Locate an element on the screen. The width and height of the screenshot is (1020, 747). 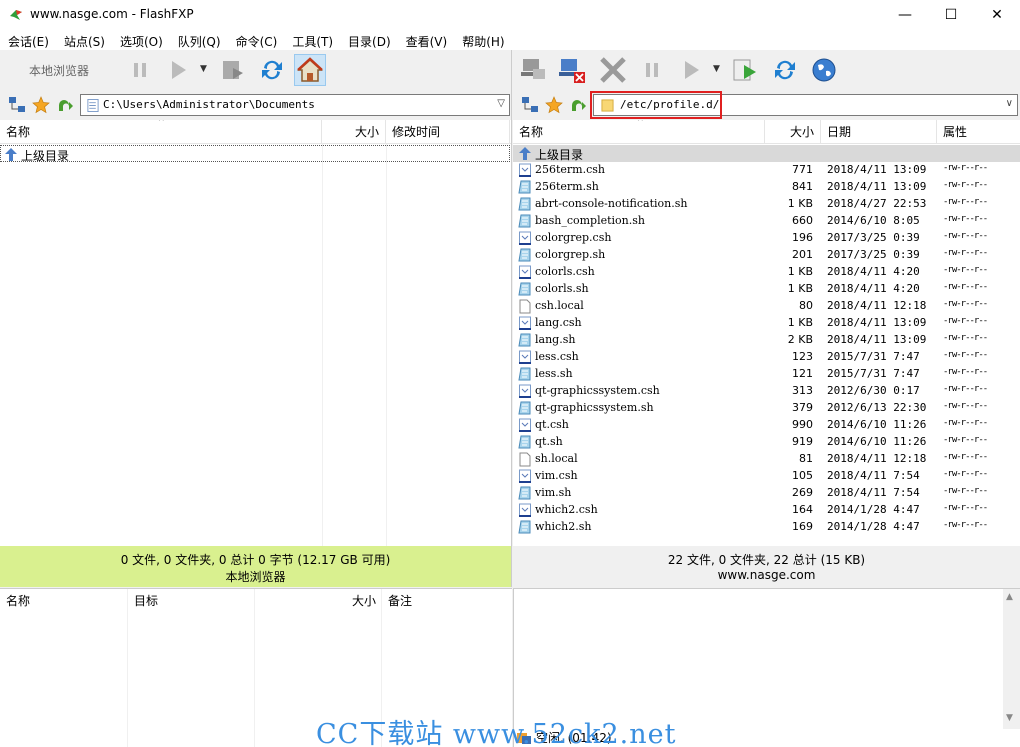
chevron-down-icon: ▽ is located at coordinates (501, 103).